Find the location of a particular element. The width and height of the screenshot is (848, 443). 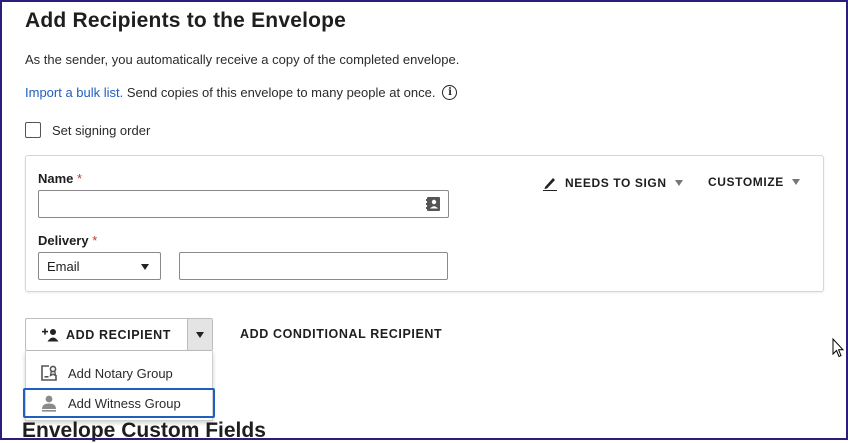

customize-label: CUSTOMIZE is located at coordinates (746, 182).